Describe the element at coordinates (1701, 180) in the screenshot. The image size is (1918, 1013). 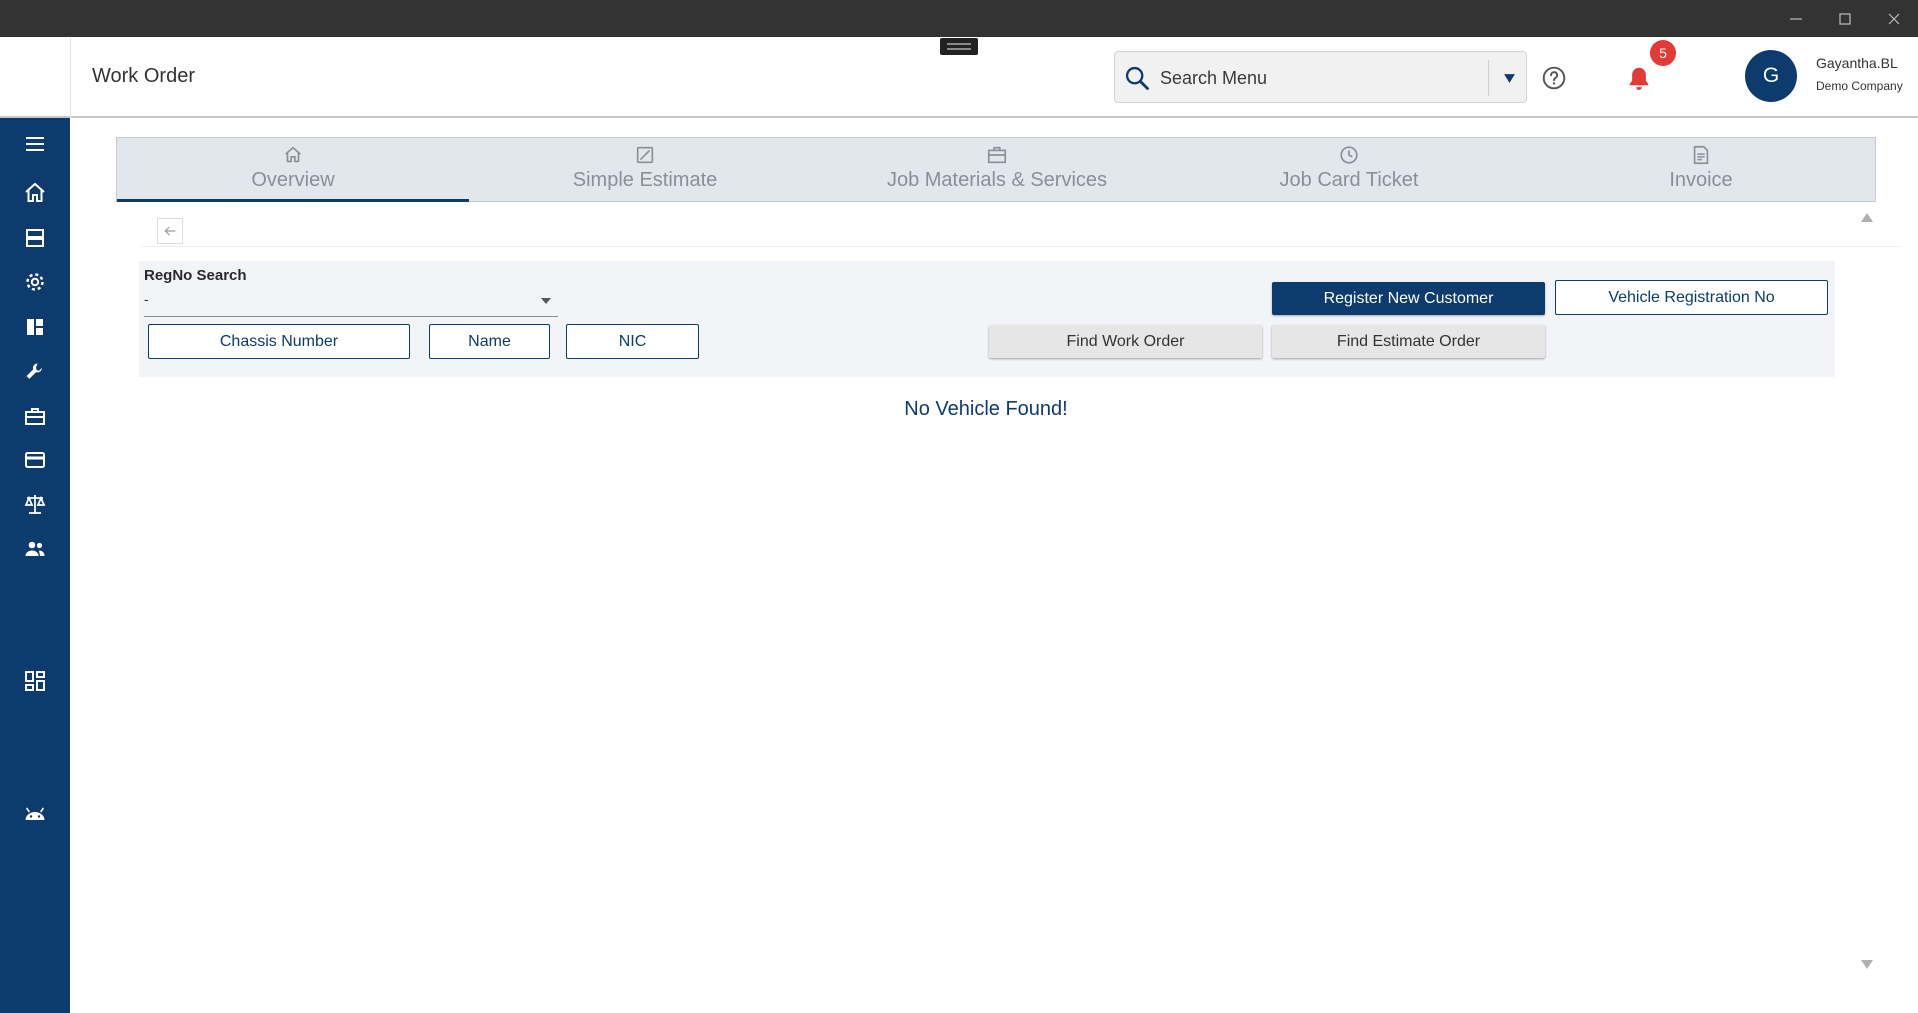
I see `tab-label: Invoice` at that location.